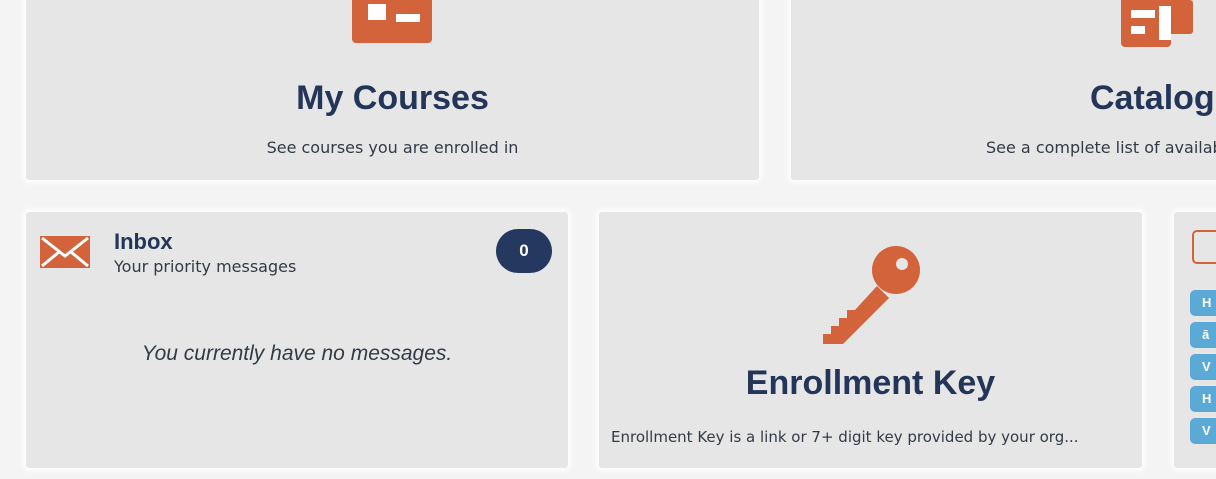 The width and height of the screenshot is (1216, 479). What do you see at coordinates (1204, 247) in the screenshot?
I see `tag-icon` at bounding box center [1204, 247].